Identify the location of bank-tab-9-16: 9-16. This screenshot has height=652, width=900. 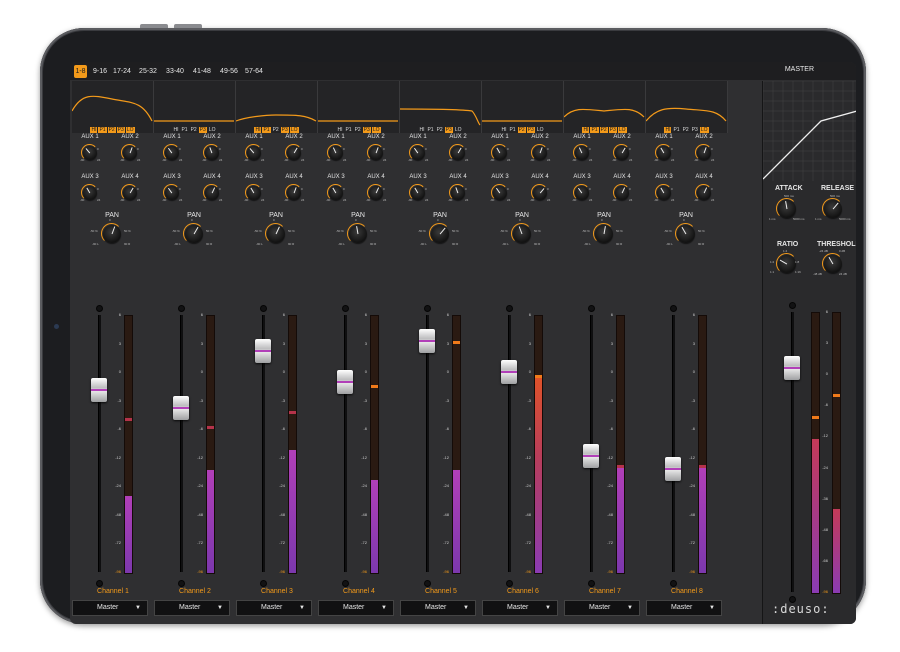
(100, 71).